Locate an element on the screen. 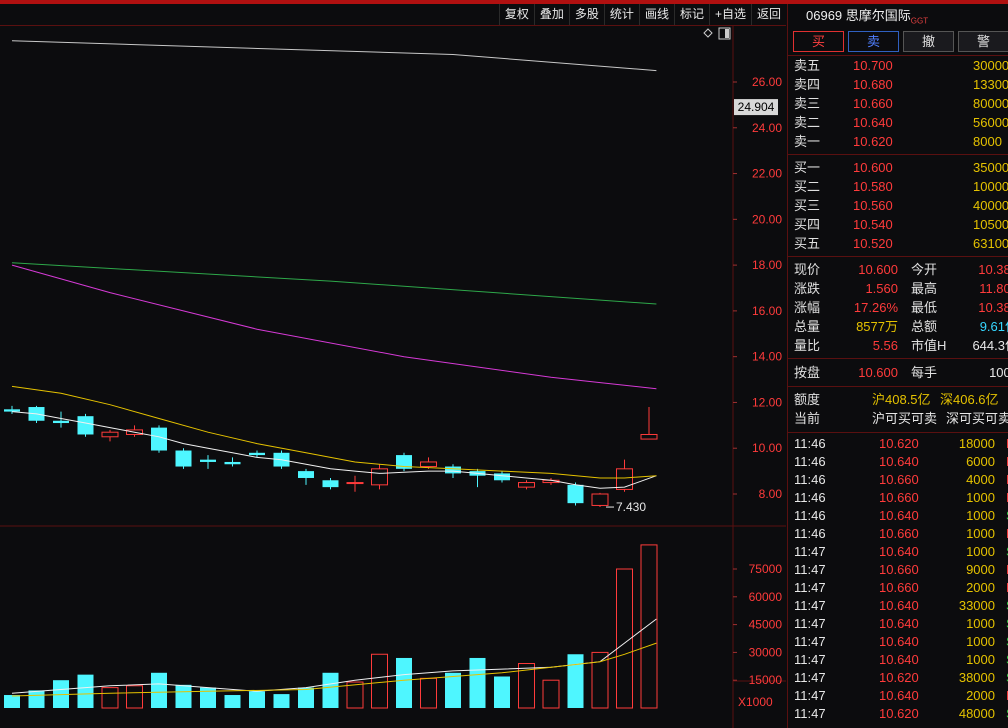 The image size is (1008, 728). toolbar-button-0: 复权 is located at coordinates (516, 14).